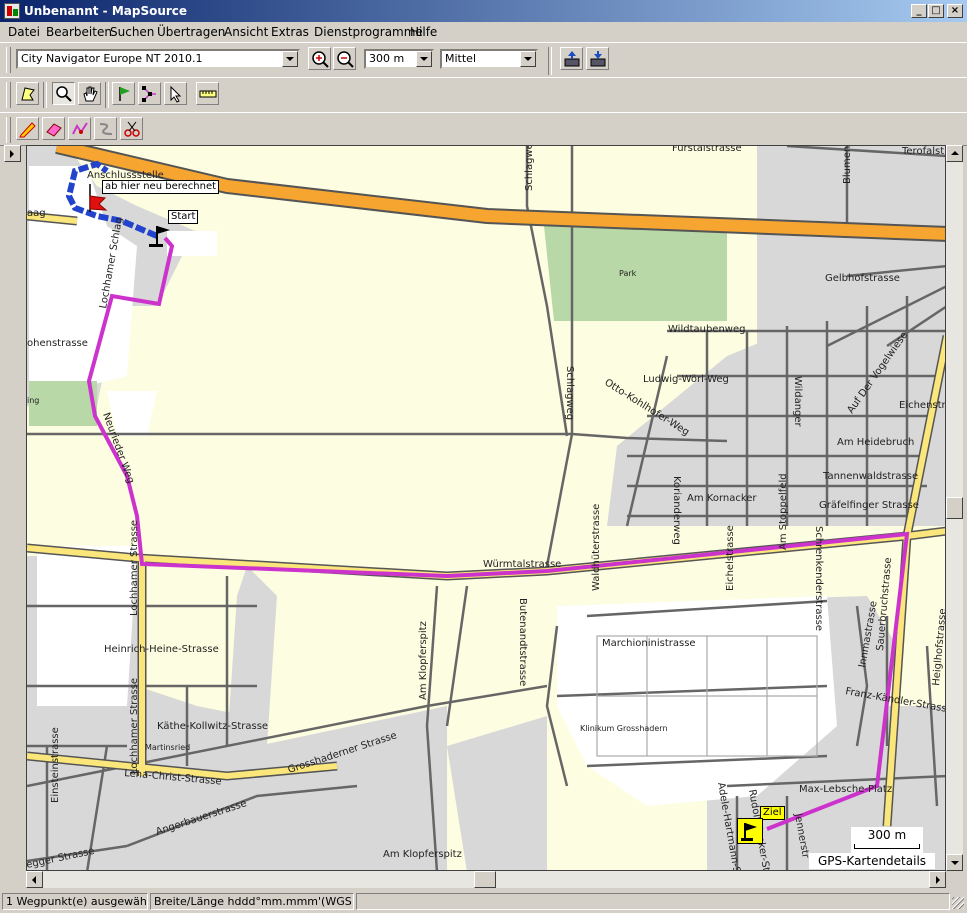  What do you see at coordinates (183, 217) in the screenshot?
I see `start-tag: Start` at bounding box center [183, 217].